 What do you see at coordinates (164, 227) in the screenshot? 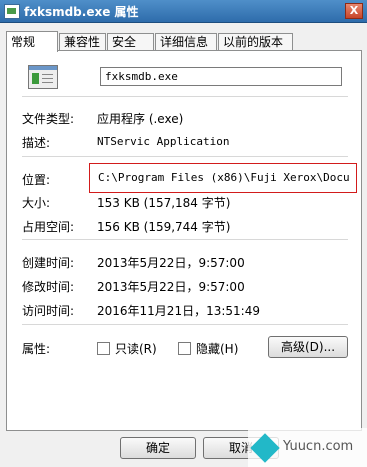
I see `size-on-disk-value: 156 KB (159,744 字节)` at bounding box center [164, 227].